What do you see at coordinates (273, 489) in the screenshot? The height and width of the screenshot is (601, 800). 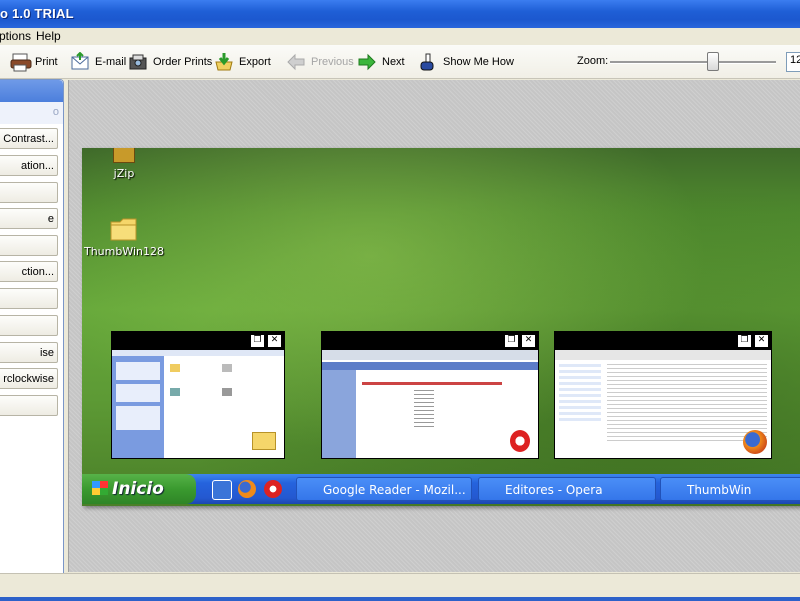 I see `quicklaunch-opera-icon` at bounding box center [273, 489].